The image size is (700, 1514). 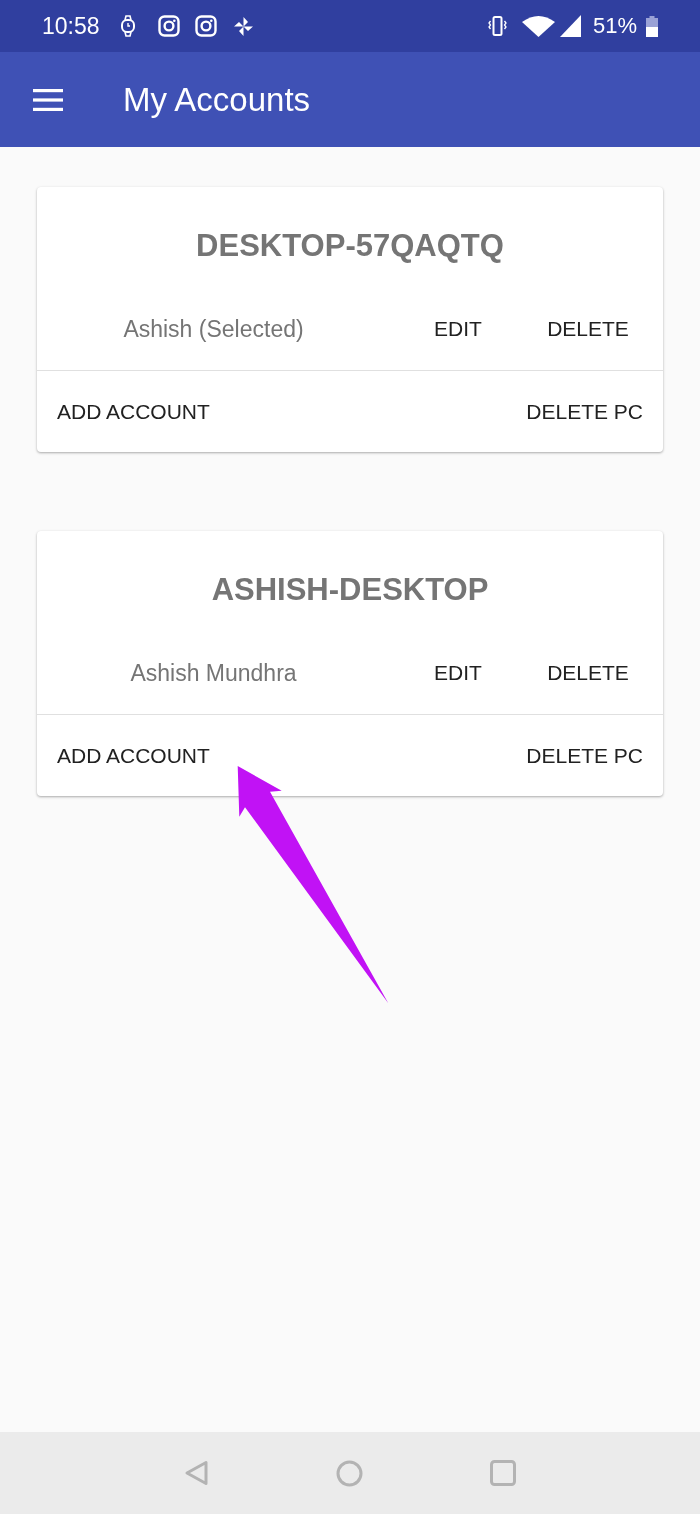 What do you see at coordinates (213, 329) in the screenshot?
I see `account-name: Ashish (Selected)` at bounding box center [213, 329].